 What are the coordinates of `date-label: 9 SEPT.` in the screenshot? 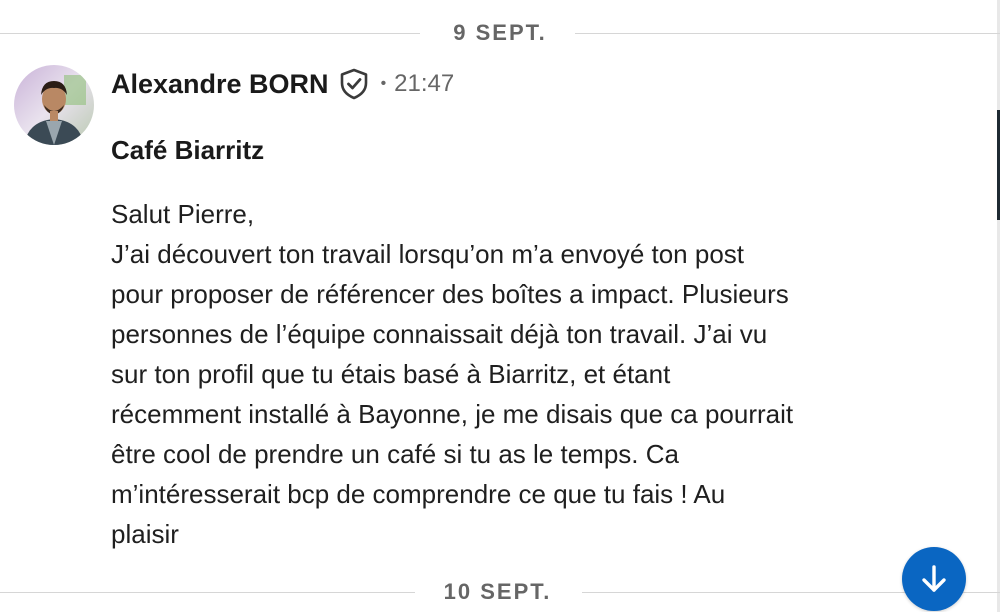 It's located at (500, 32).